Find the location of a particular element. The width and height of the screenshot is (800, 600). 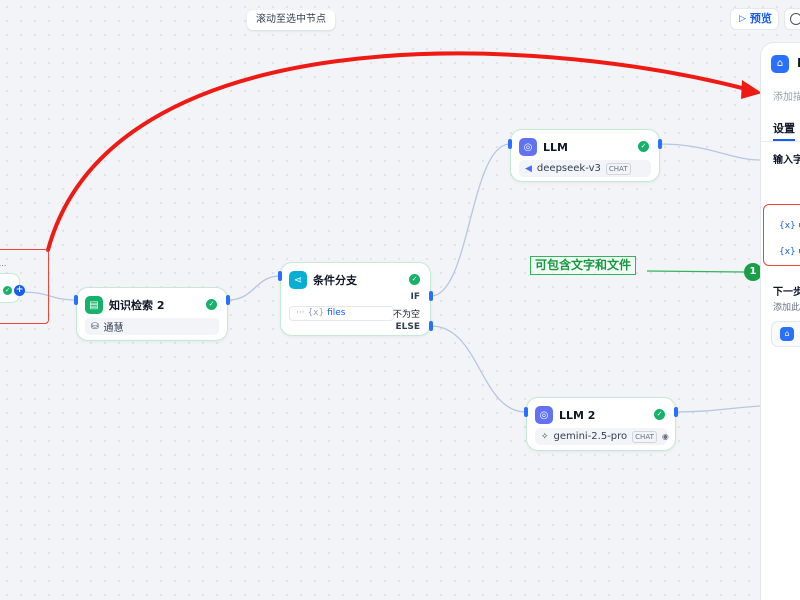

condition-variable: ··· {x} files is located at coordinates (341, 313).